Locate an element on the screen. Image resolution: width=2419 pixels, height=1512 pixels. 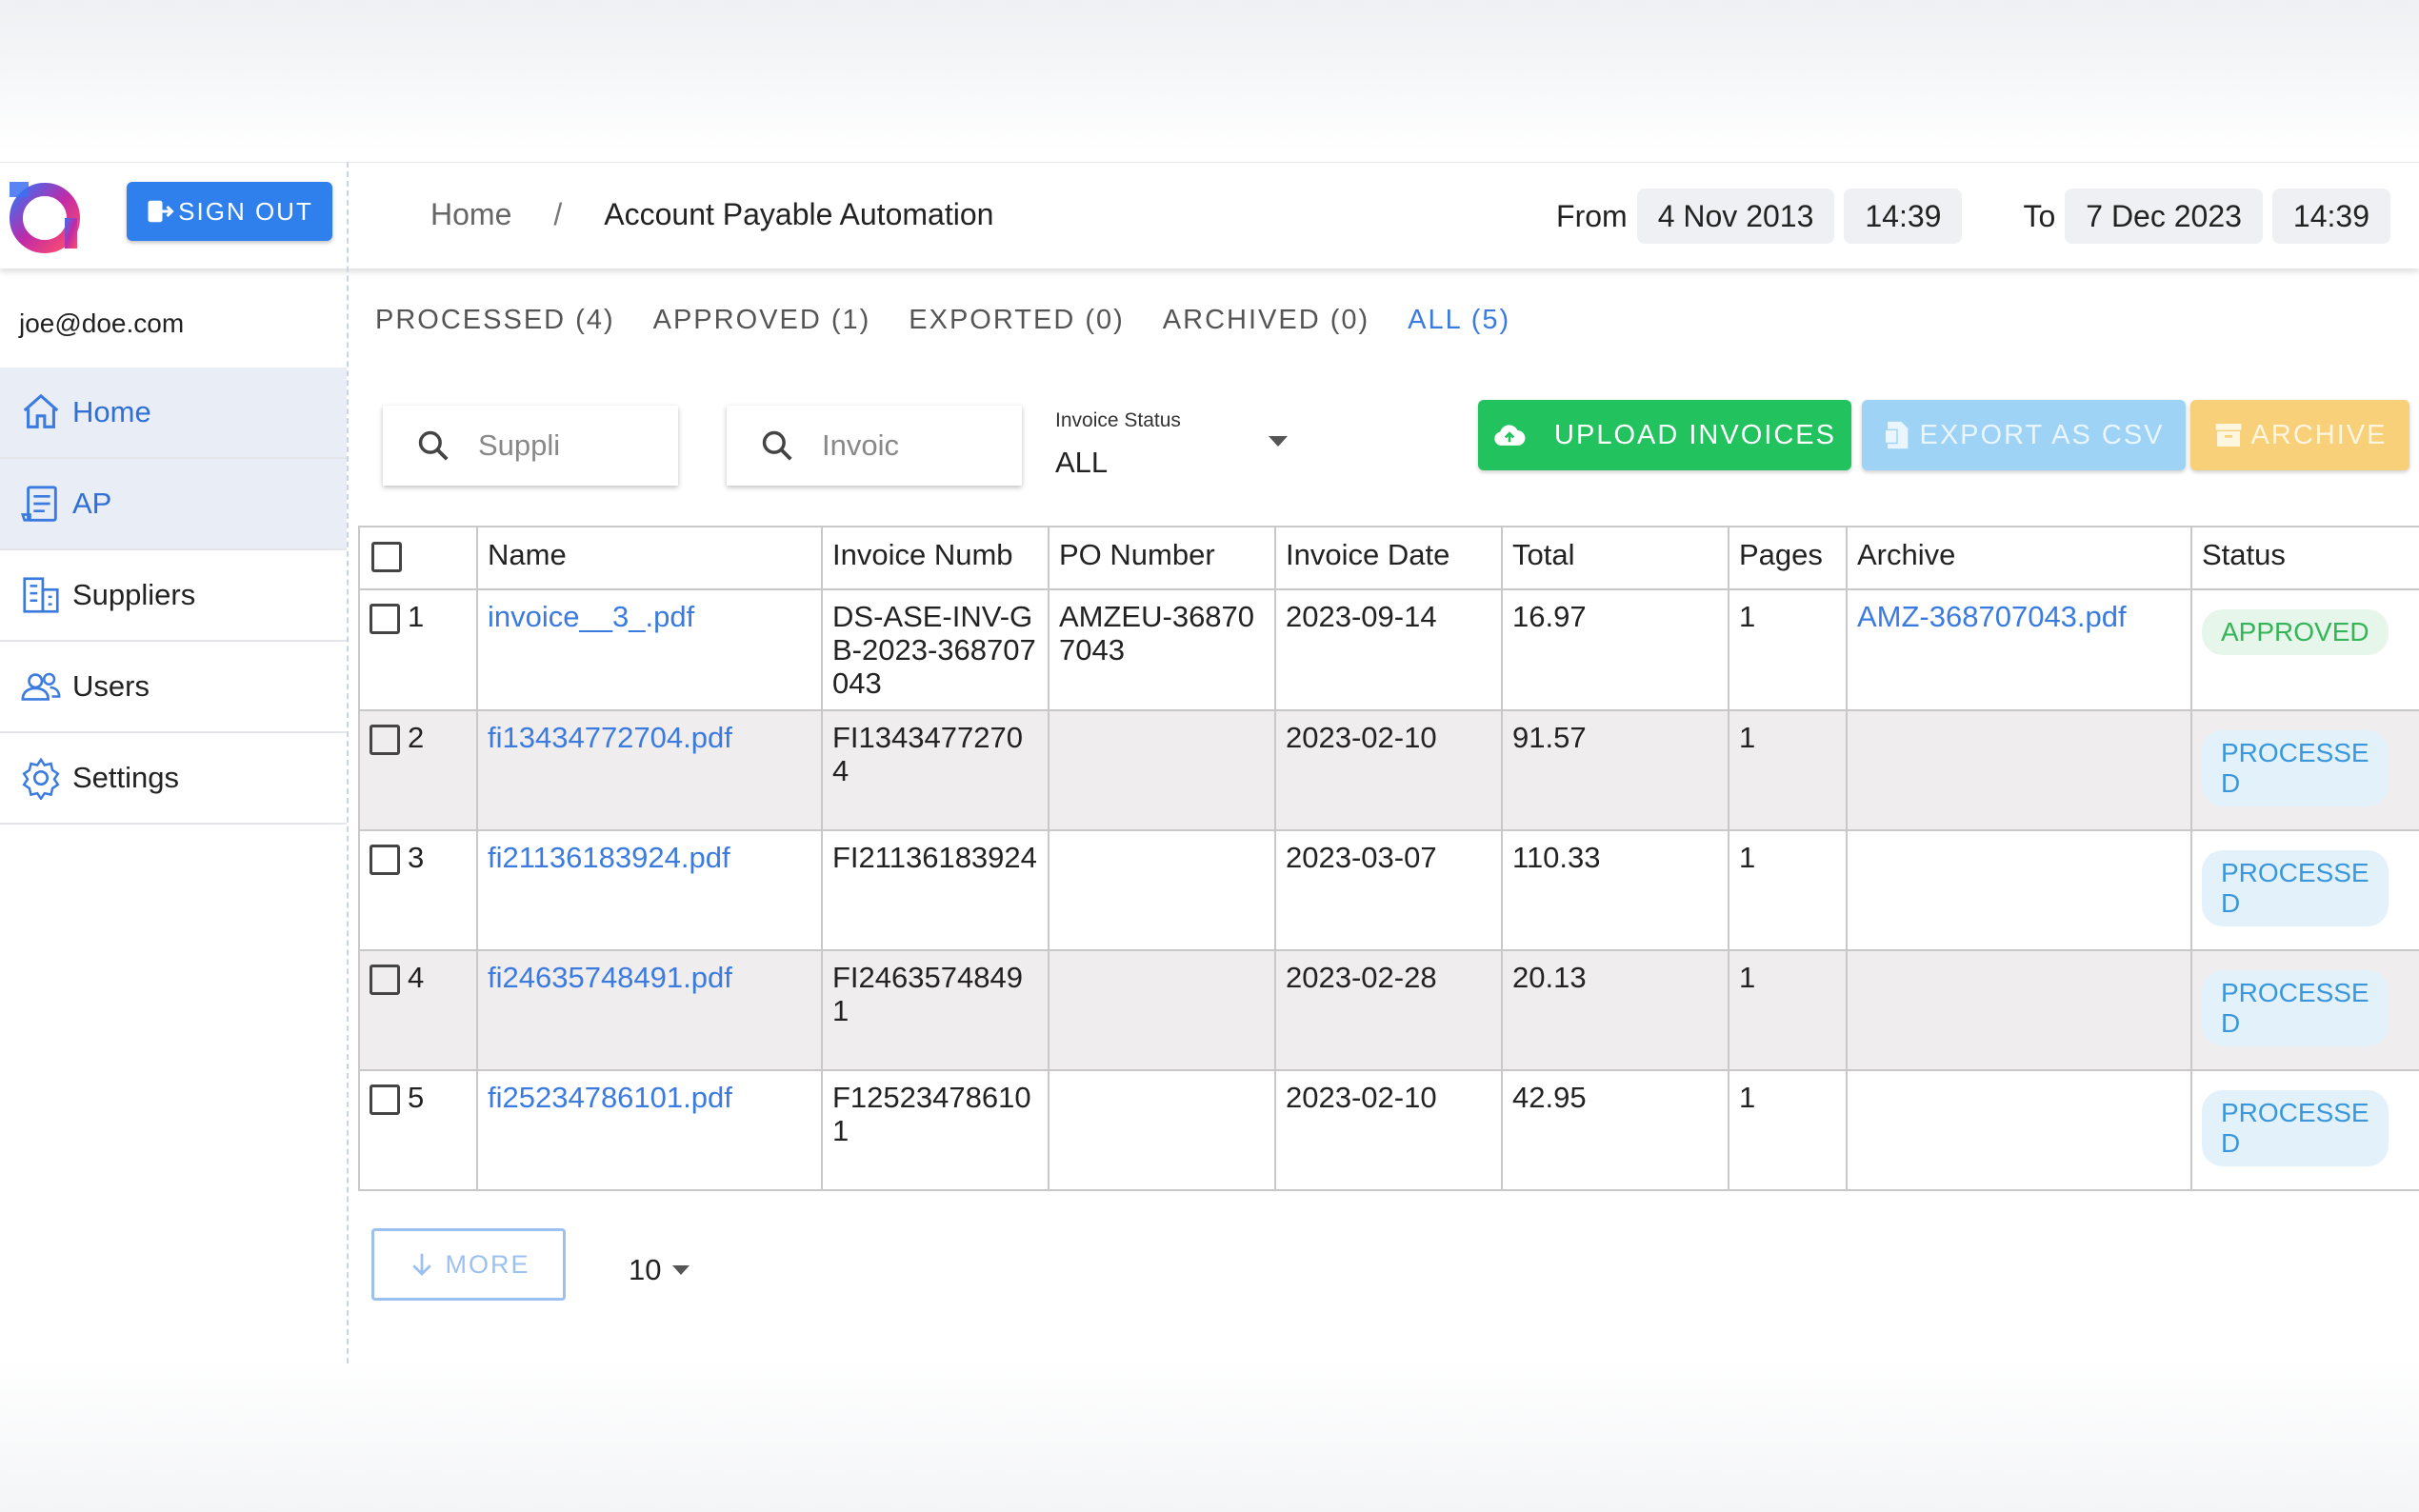
tab-all: ALL (5) is located at coordinates (1459, 320).